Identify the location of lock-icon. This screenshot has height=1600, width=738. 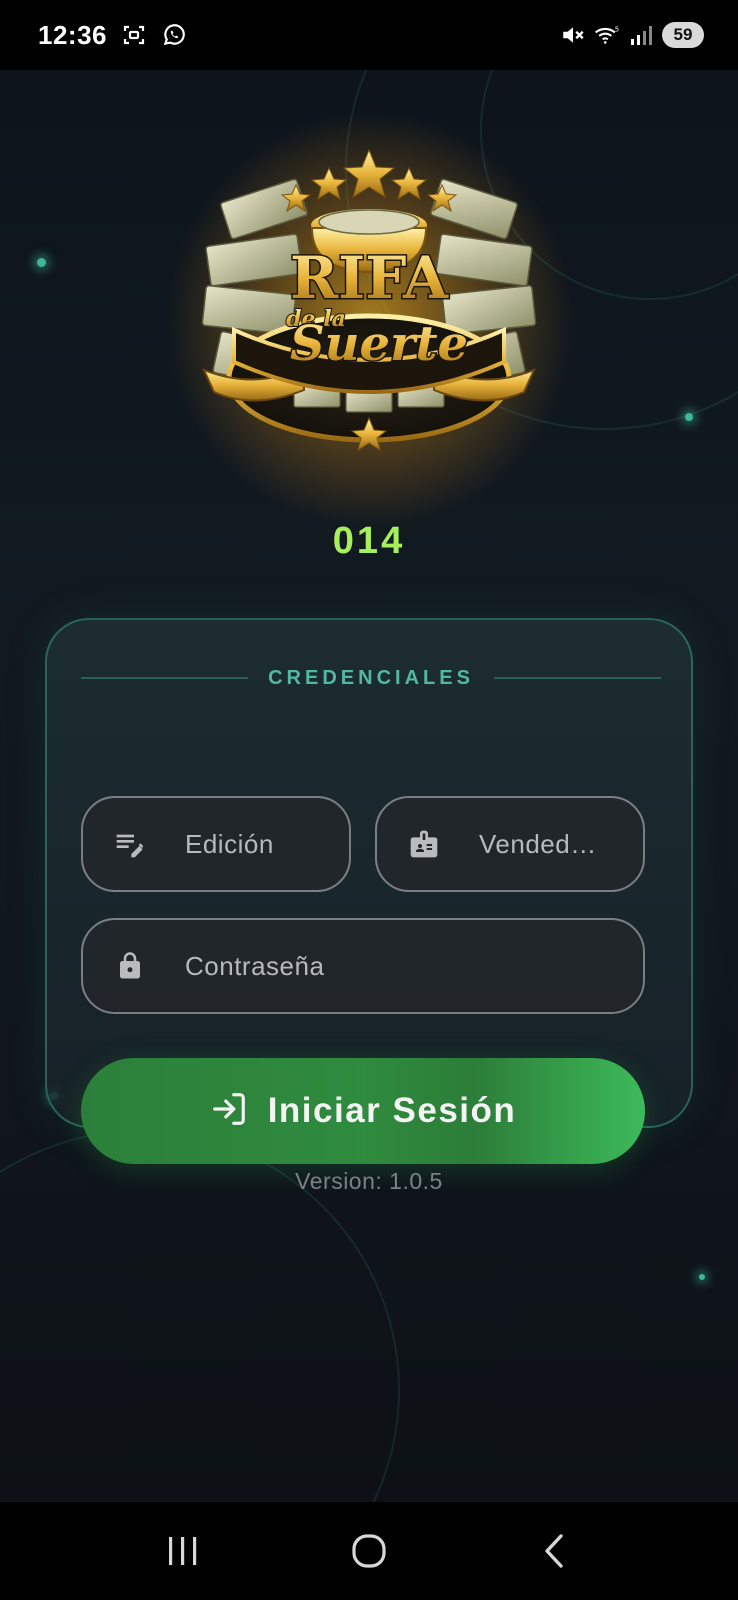
(130, 966).